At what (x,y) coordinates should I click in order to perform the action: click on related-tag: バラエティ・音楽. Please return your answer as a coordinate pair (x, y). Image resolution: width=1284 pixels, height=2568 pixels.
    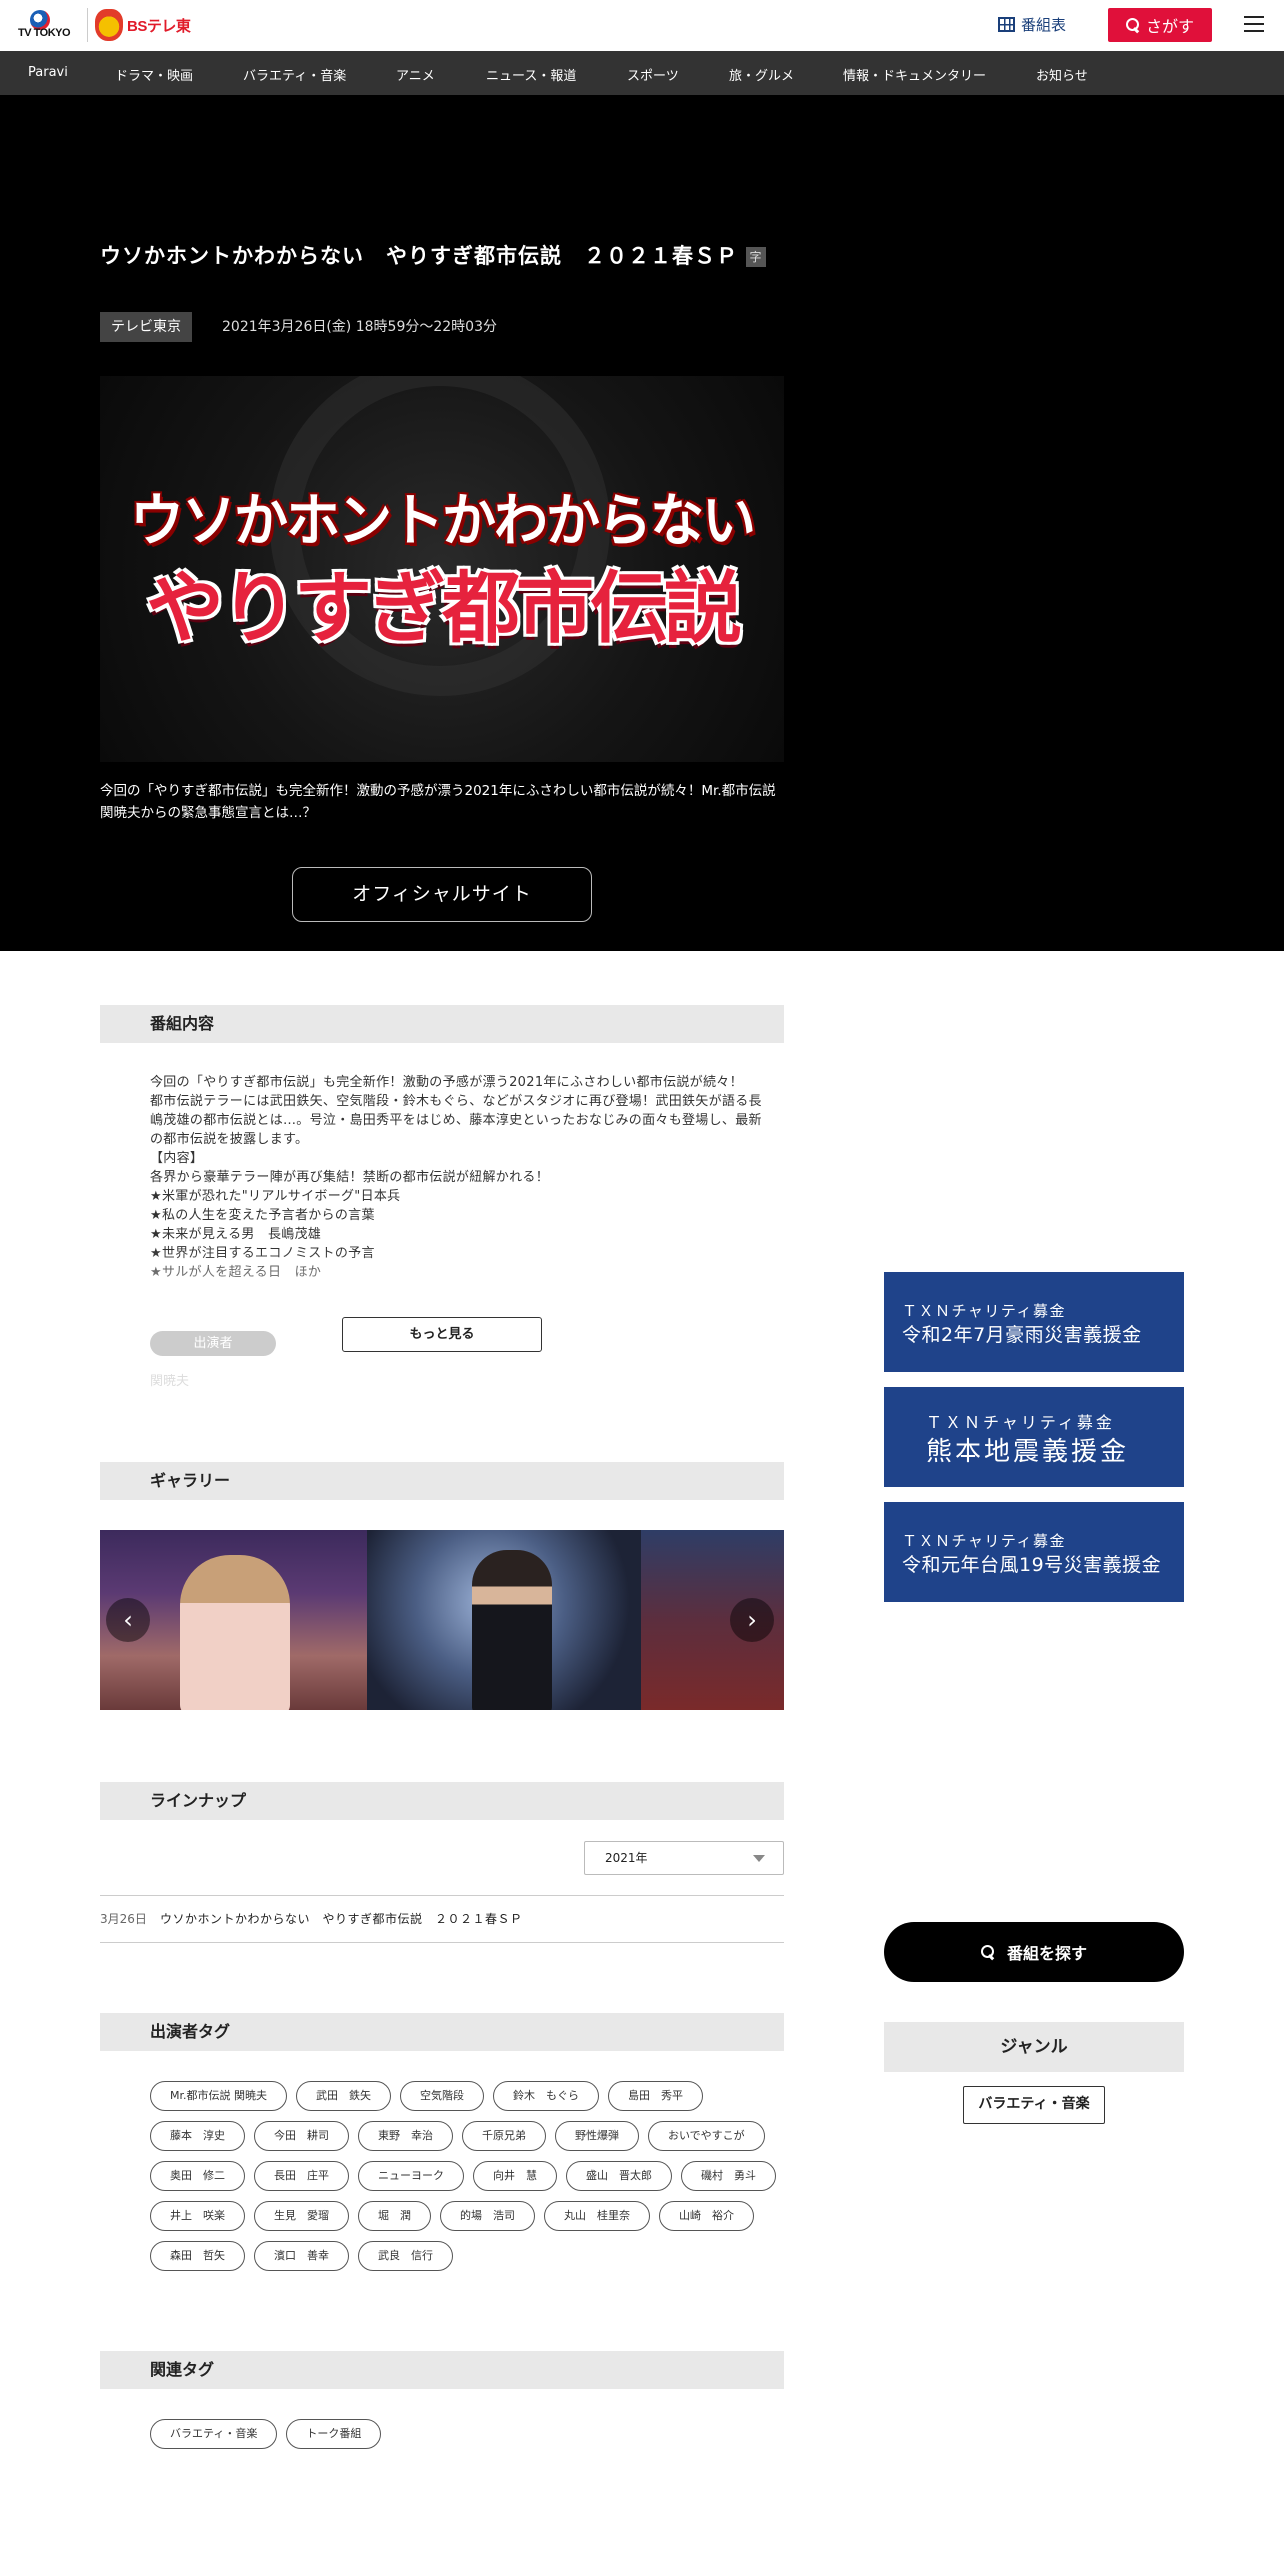
    Looking at the image, I should click on (214, 2434).